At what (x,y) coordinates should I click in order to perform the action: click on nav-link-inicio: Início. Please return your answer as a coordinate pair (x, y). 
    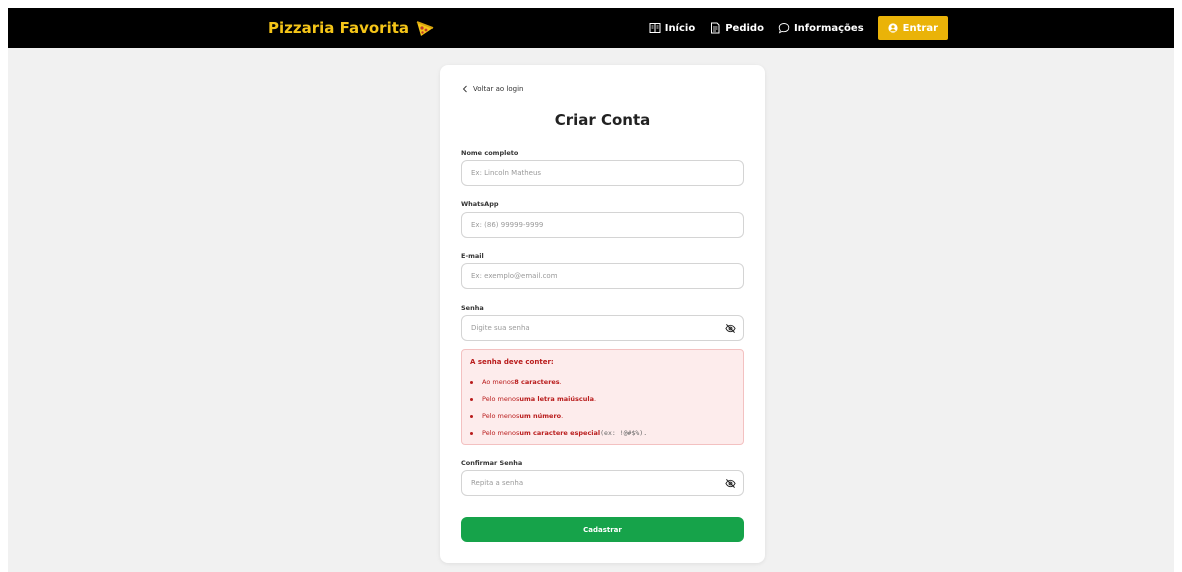
    Looking at the image, I should click on (672, 28).